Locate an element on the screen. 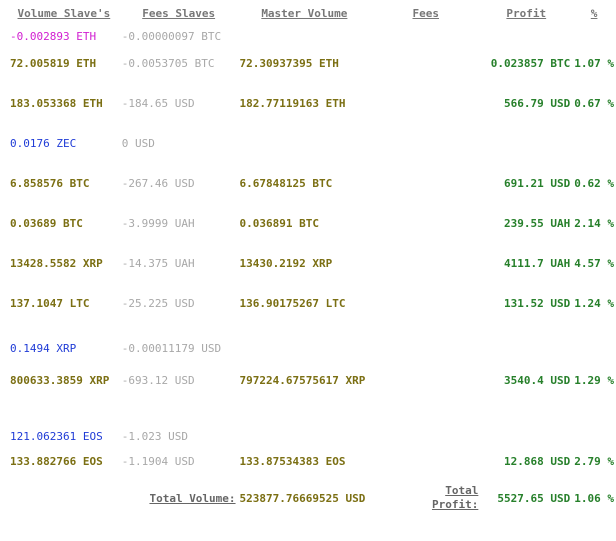 The height and width of the screenshot is (541, 616). slave-volume-cell: 0.0176 ZEC is located at coordinates (43, 143).